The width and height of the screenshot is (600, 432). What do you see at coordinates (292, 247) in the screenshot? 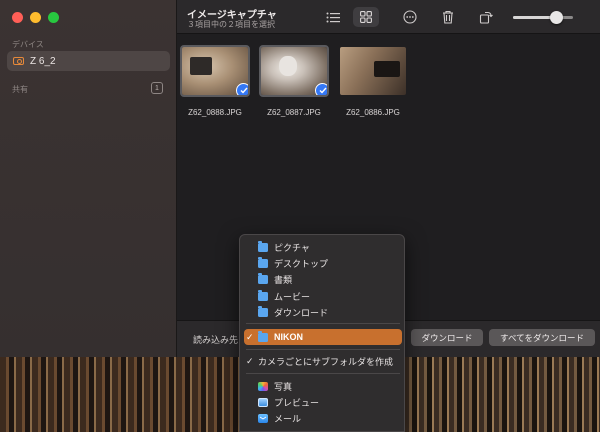
I see `menu-item-label: ピクチャ` at bounding box center [292, 247].